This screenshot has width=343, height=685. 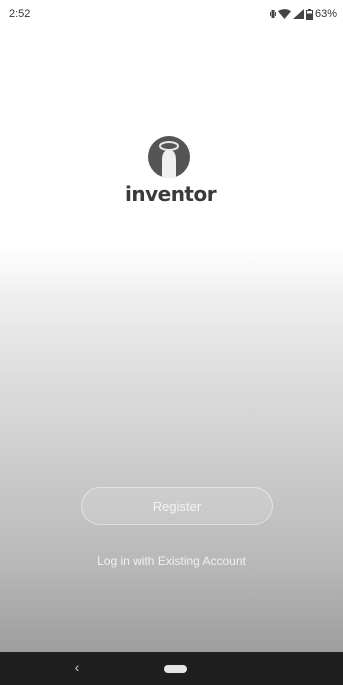 What do you see at coordinates (171, 194) in the screenshot?
I see `brand-name: inventor` at bounding box center [171, 194].